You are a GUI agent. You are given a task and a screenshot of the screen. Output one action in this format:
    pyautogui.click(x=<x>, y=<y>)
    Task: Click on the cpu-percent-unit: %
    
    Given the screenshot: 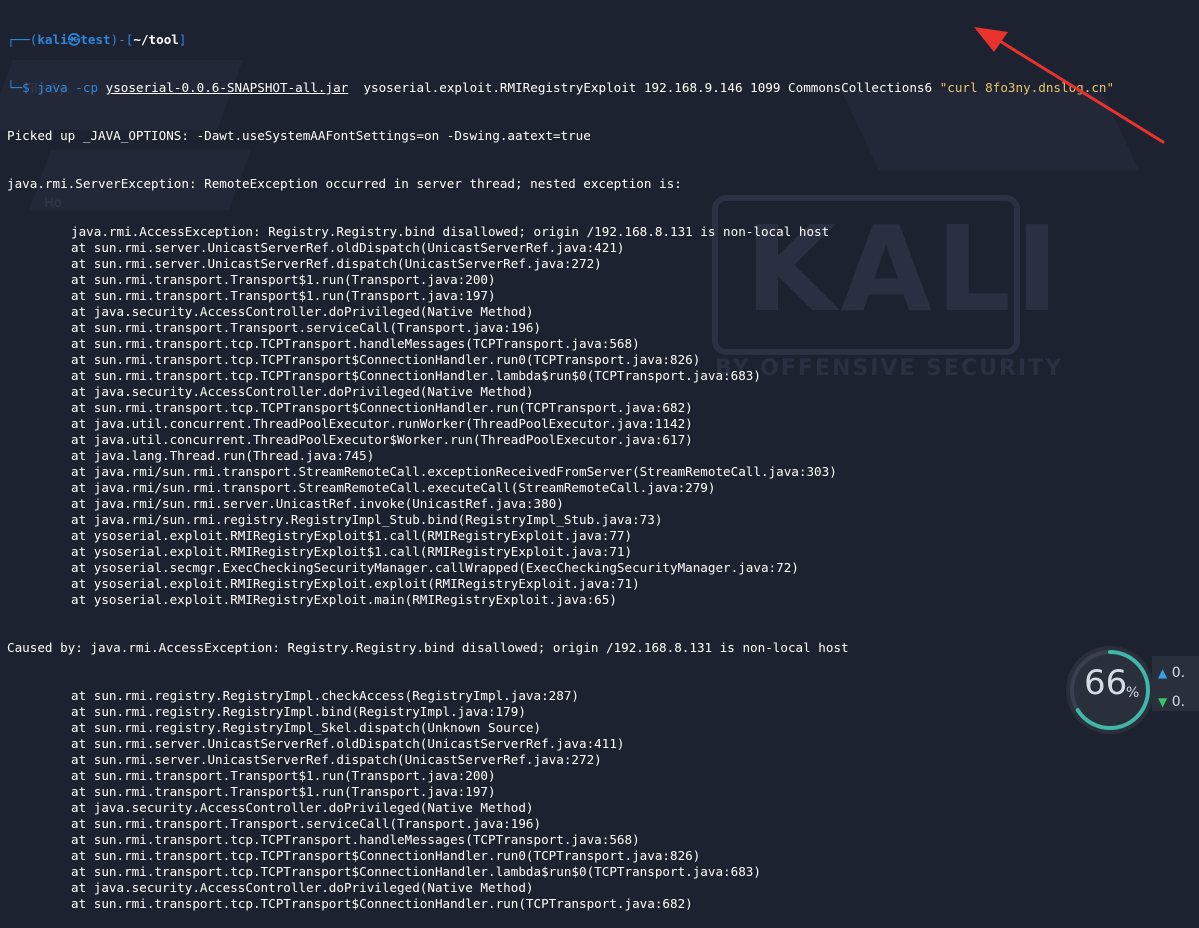 What is the action you would take?
    pyautogui.click(x=1133, y=693)
    